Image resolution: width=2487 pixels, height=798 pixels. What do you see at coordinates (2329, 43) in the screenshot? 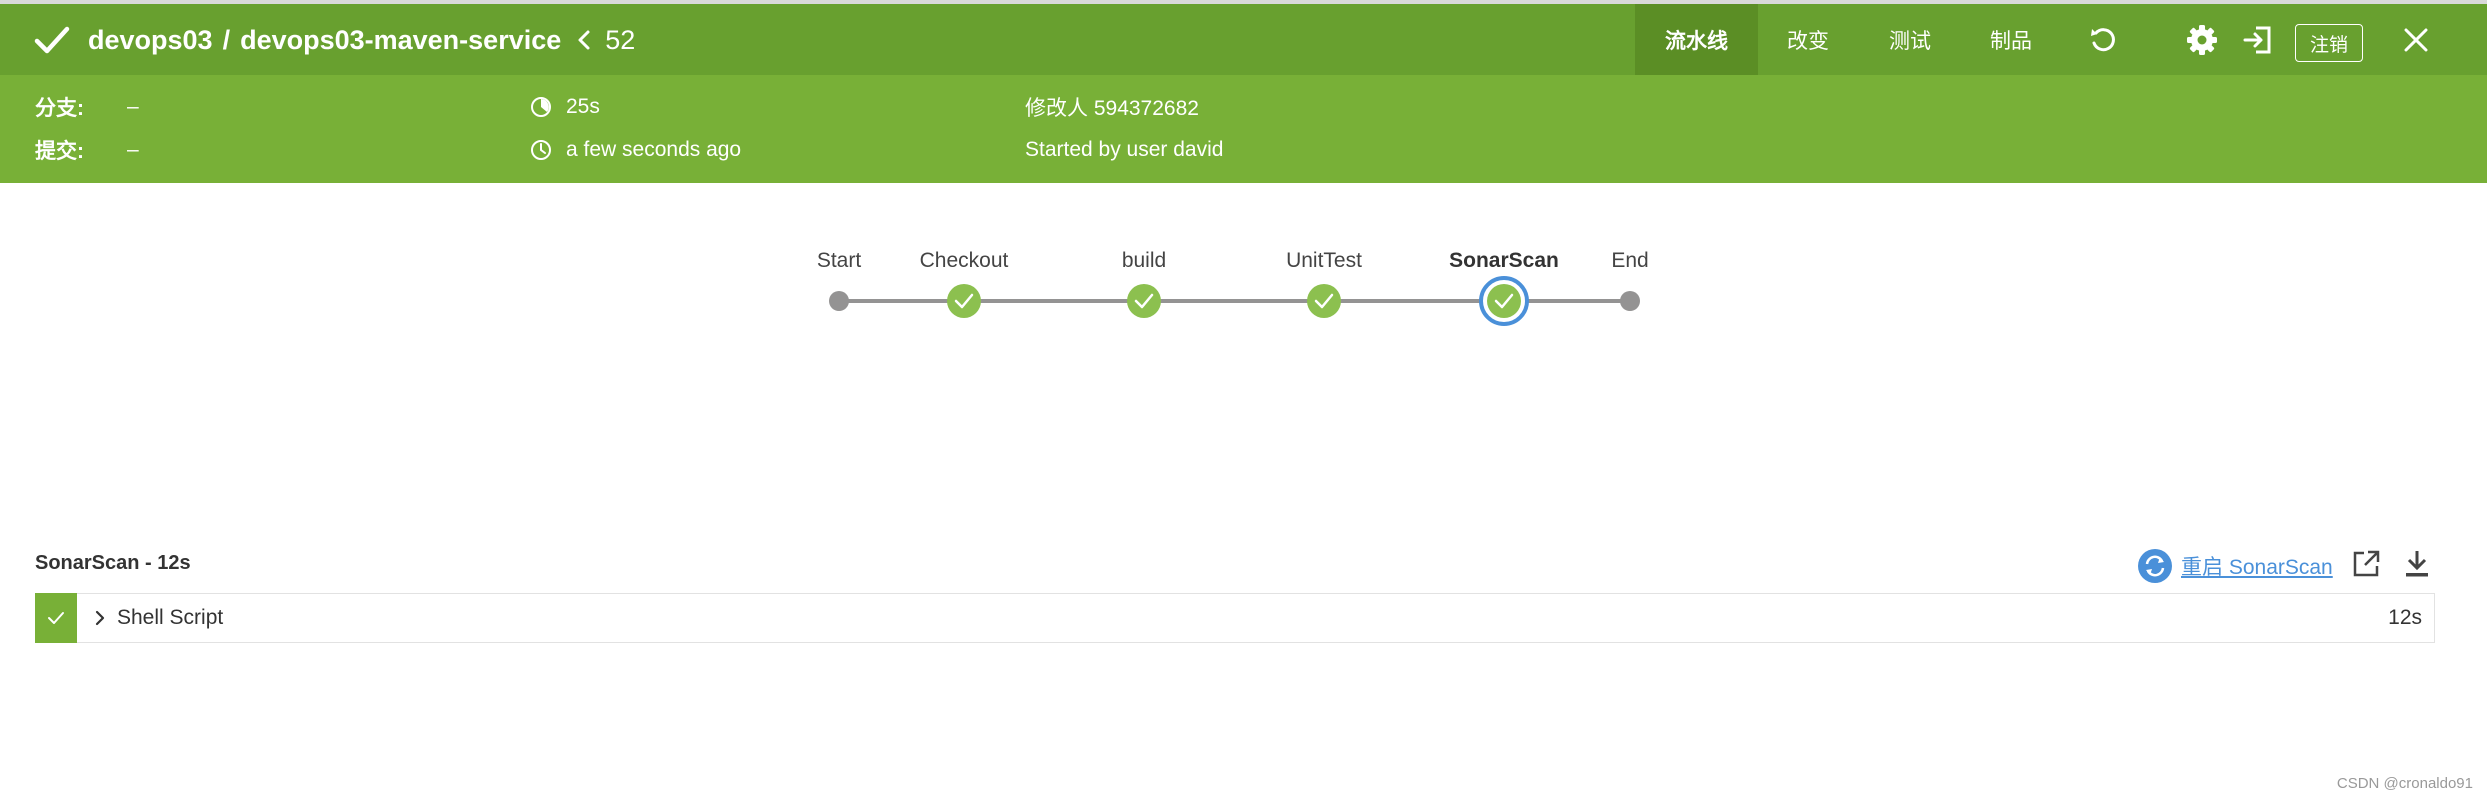
I see `logout-button: 注销` at bounding box center [2329, 43].